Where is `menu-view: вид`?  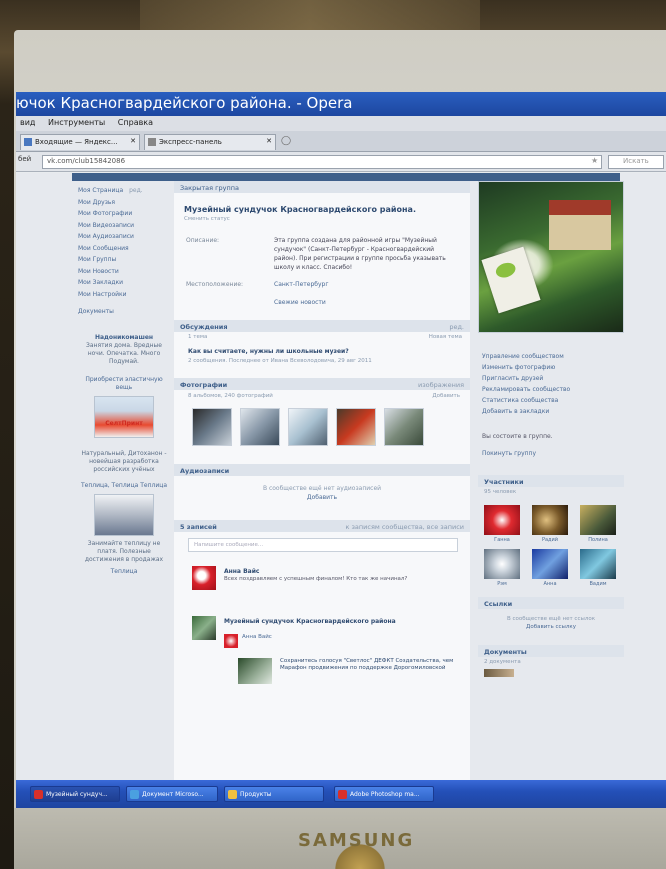 menu-view: вид is located at coordinates (27, 122).